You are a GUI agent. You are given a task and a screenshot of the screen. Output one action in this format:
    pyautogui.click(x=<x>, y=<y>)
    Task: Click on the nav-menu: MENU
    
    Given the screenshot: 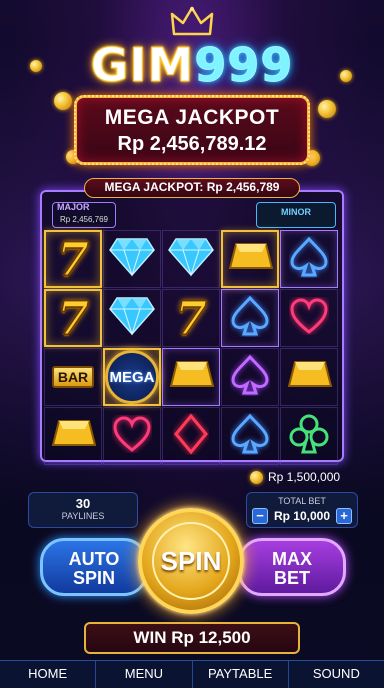 What is the action you would take?
    pyautogui.click(x=144, y=674)
    